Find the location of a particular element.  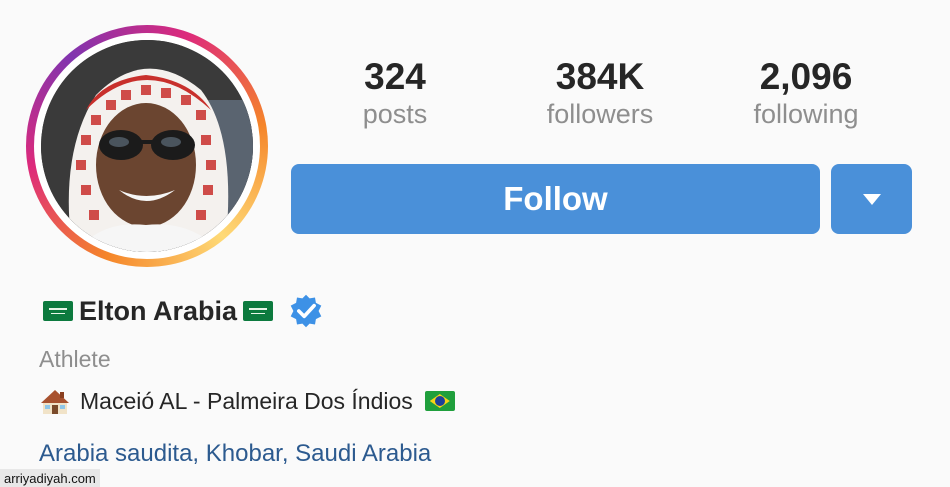

following-stat: 2,096 following is located at coordinates (806, 92).